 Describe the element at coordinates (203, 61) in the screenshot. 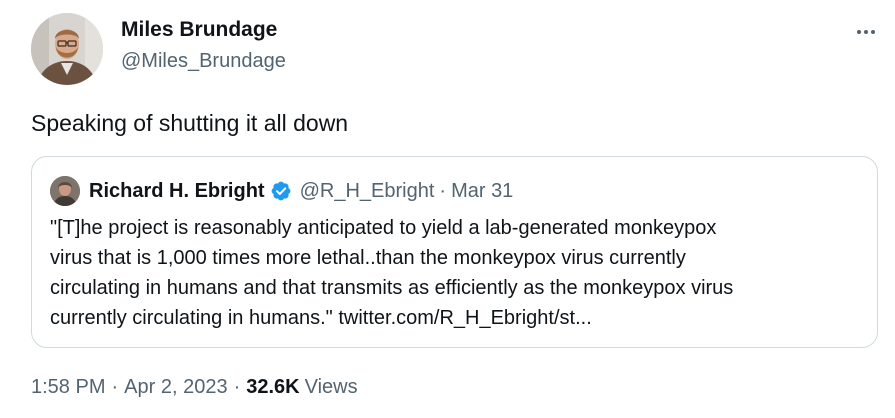

I see `author-handle: @Miles_Brundage` at that location.